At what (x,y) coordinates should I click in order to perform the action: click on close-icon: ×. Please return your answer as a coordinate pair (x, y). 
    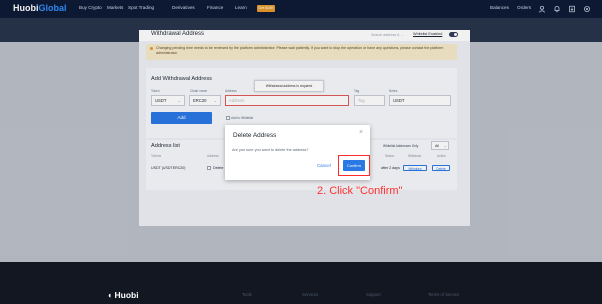
    Looking at the image, I should click on (361, 132).